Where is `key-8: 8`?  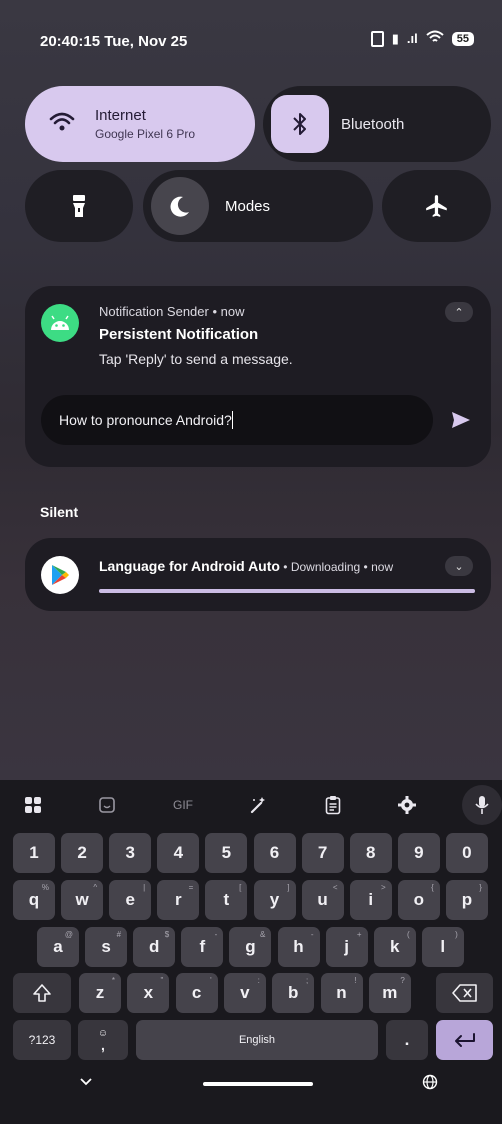
key-8: 8 is located at coordinates (370, 853).